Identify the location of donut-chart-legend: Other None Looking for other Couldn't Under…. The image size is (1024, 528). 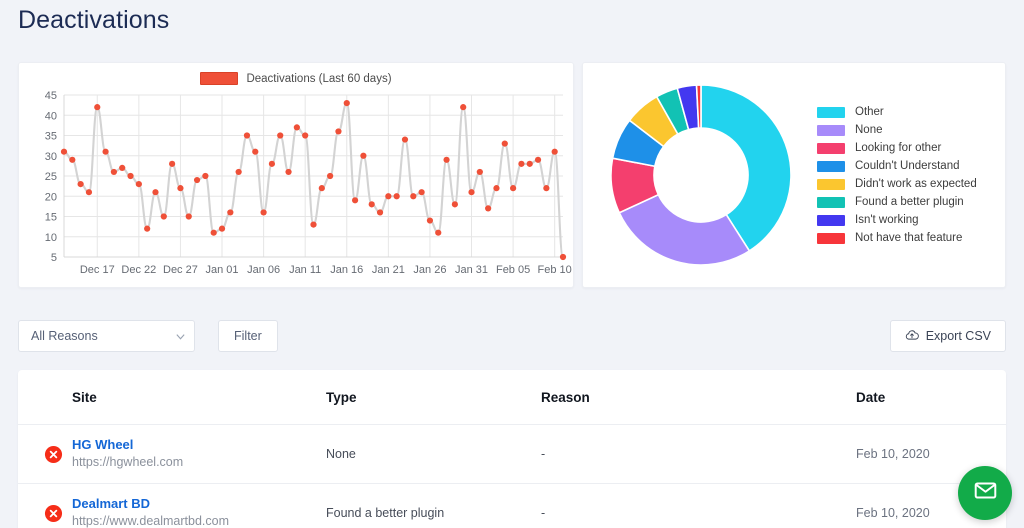
(897, 175).